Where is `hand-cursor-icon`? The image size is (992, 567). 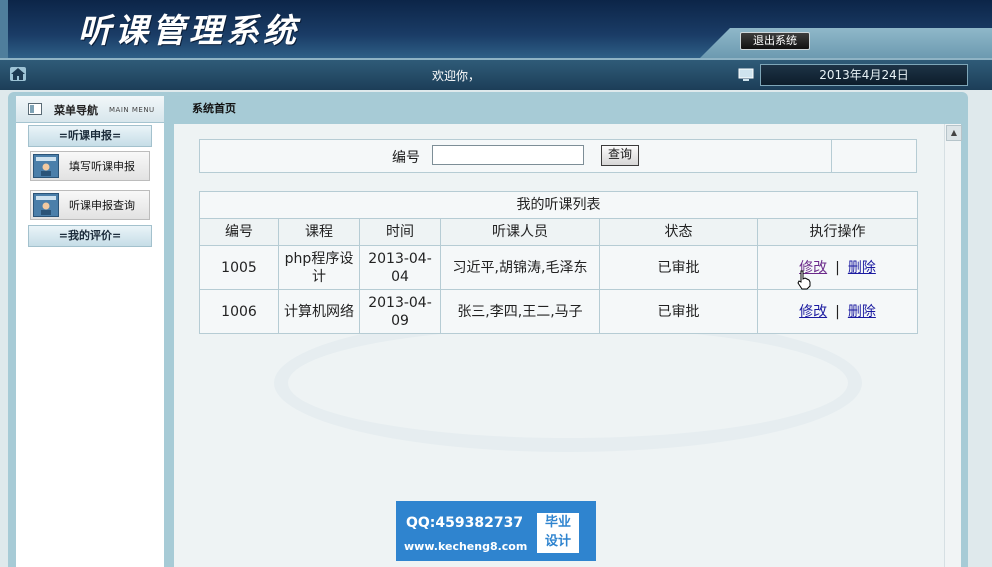
hand-cursor-icon is located at coordinates (804, 280).